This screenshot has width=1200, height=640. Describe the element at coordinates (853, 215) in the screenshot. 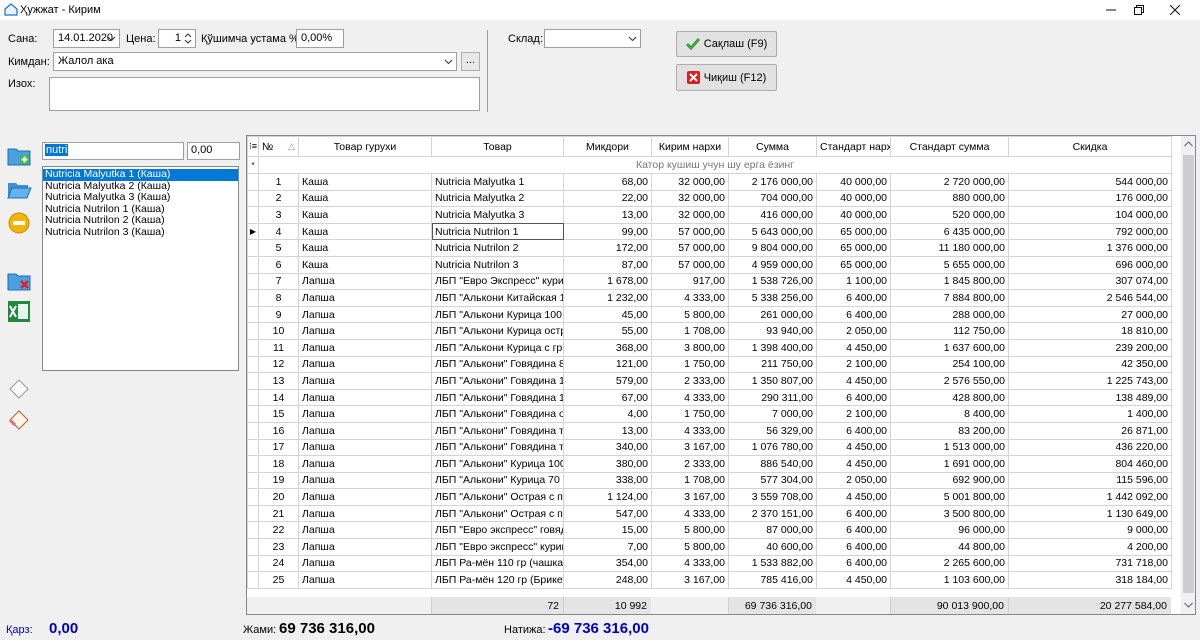

I see `standard-price-cell: 40 000,00` at that location.